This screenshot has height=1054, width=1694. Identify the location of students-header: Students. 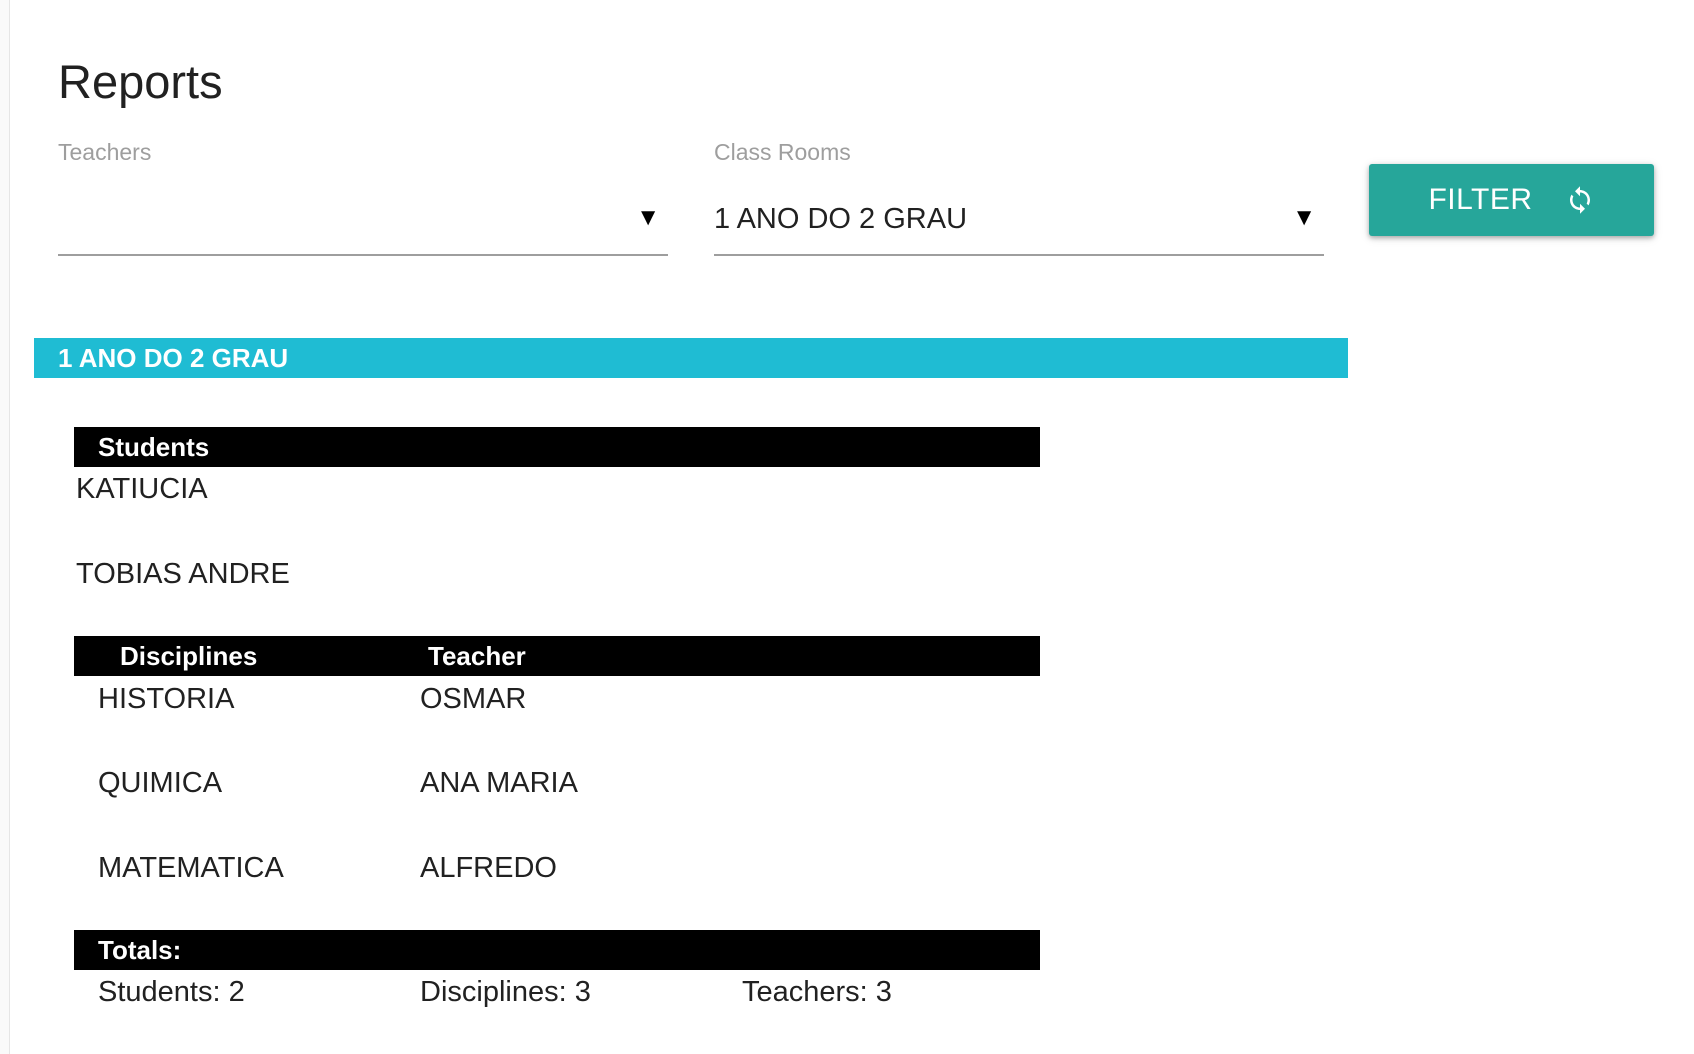
(154, 447).